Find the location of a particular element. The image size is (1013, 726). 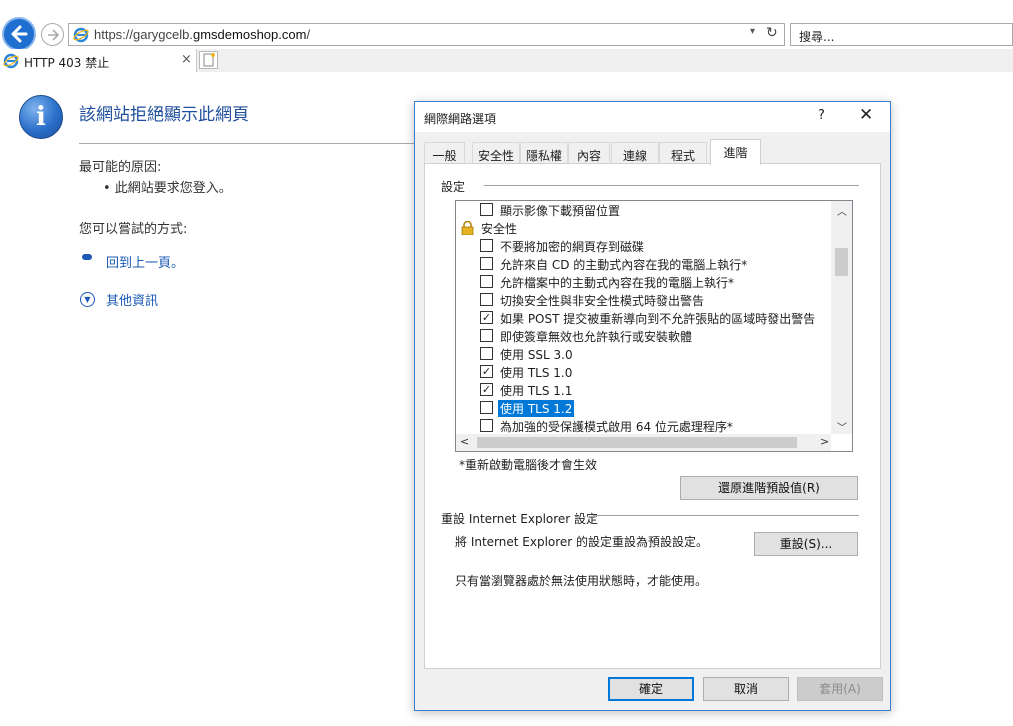

reset-description: 將 Internet Explorer 的設定重設為預設設定。 is located at coordinates (582, 542).